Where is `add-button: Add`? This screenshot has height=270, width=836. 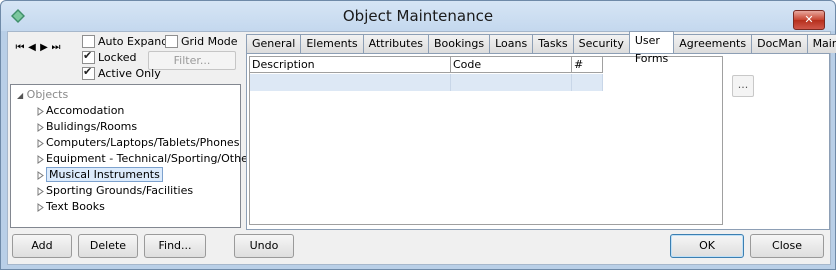 add-button: Add is located at coordinates (42, 246).